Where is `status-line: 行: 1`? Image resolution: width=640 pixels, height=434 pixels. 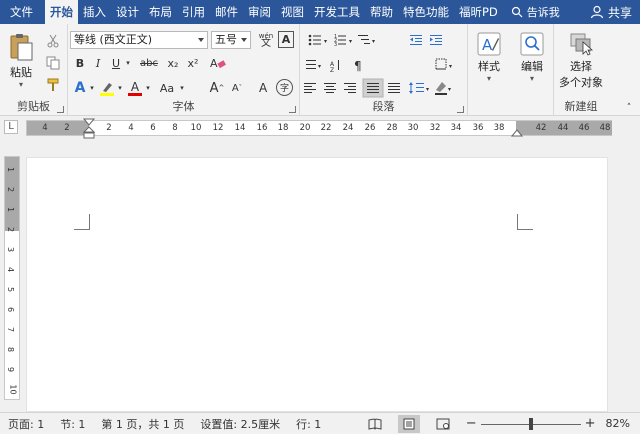 status-line: 行: 1 is located at coordinates (308, 424).